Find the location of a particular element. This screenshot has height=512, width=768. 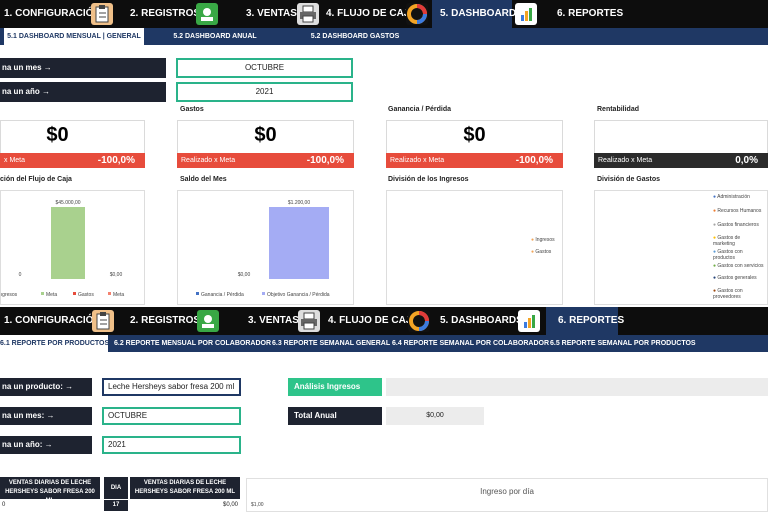

nav-dashboards-2: 5. DASHBOARDS is located at coordinates (481, 321).